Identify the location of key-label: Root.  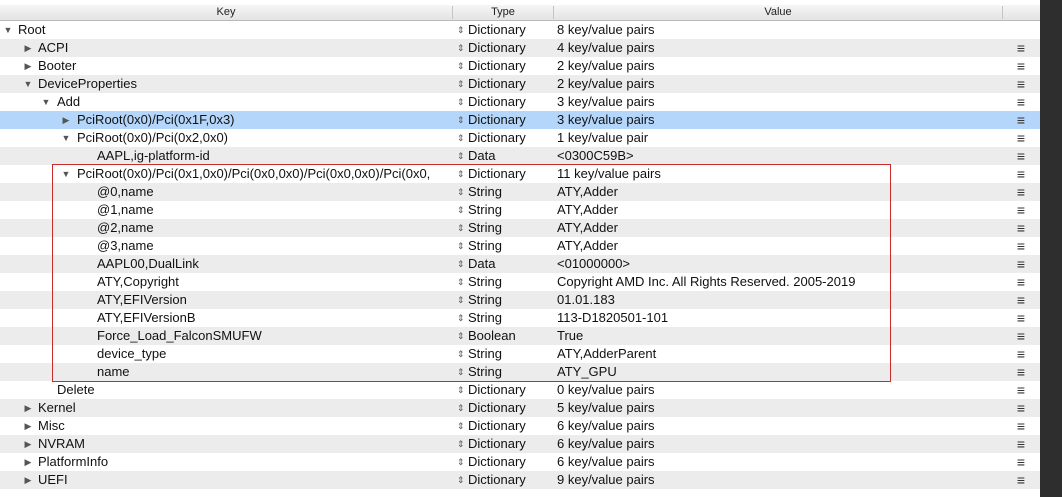
(31, 30).